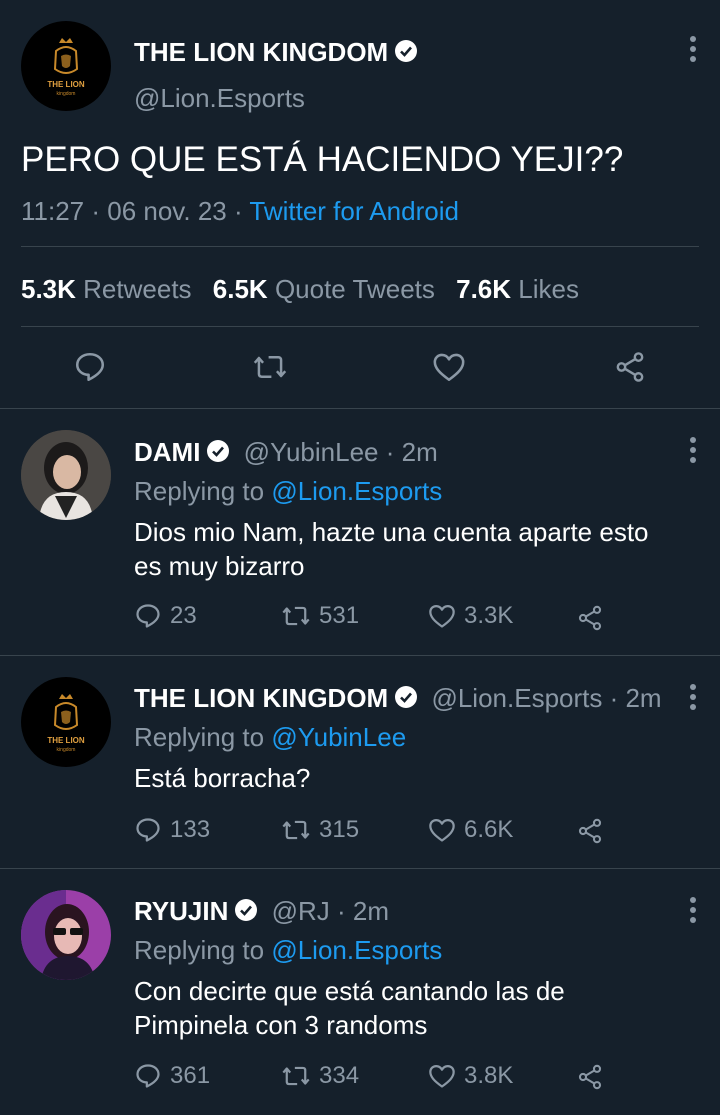  What do you see at coordinates (261, 911) in the screenshot?
I see `reply-header: RYUJIN @RJ · 2m` at bounding box center [261, 911].